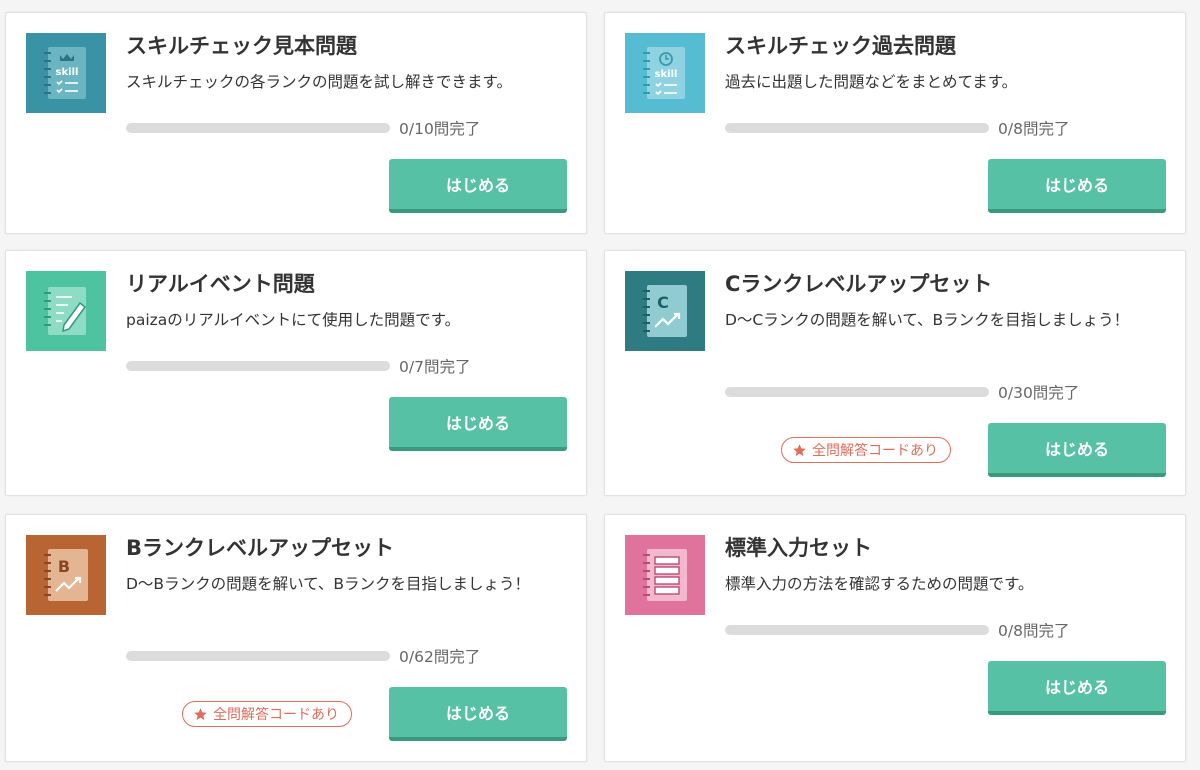 The width and height of the screenshot is (1200, 770). I want to click on card-description: 標準入力の方法を確認するための問題です。, so click(879, 584).